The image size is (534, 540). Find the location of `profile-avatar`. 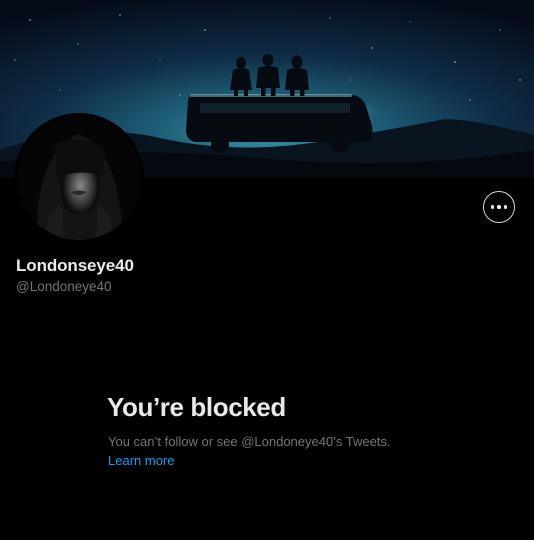

profile-avatar is located at coordinates (79, 178).